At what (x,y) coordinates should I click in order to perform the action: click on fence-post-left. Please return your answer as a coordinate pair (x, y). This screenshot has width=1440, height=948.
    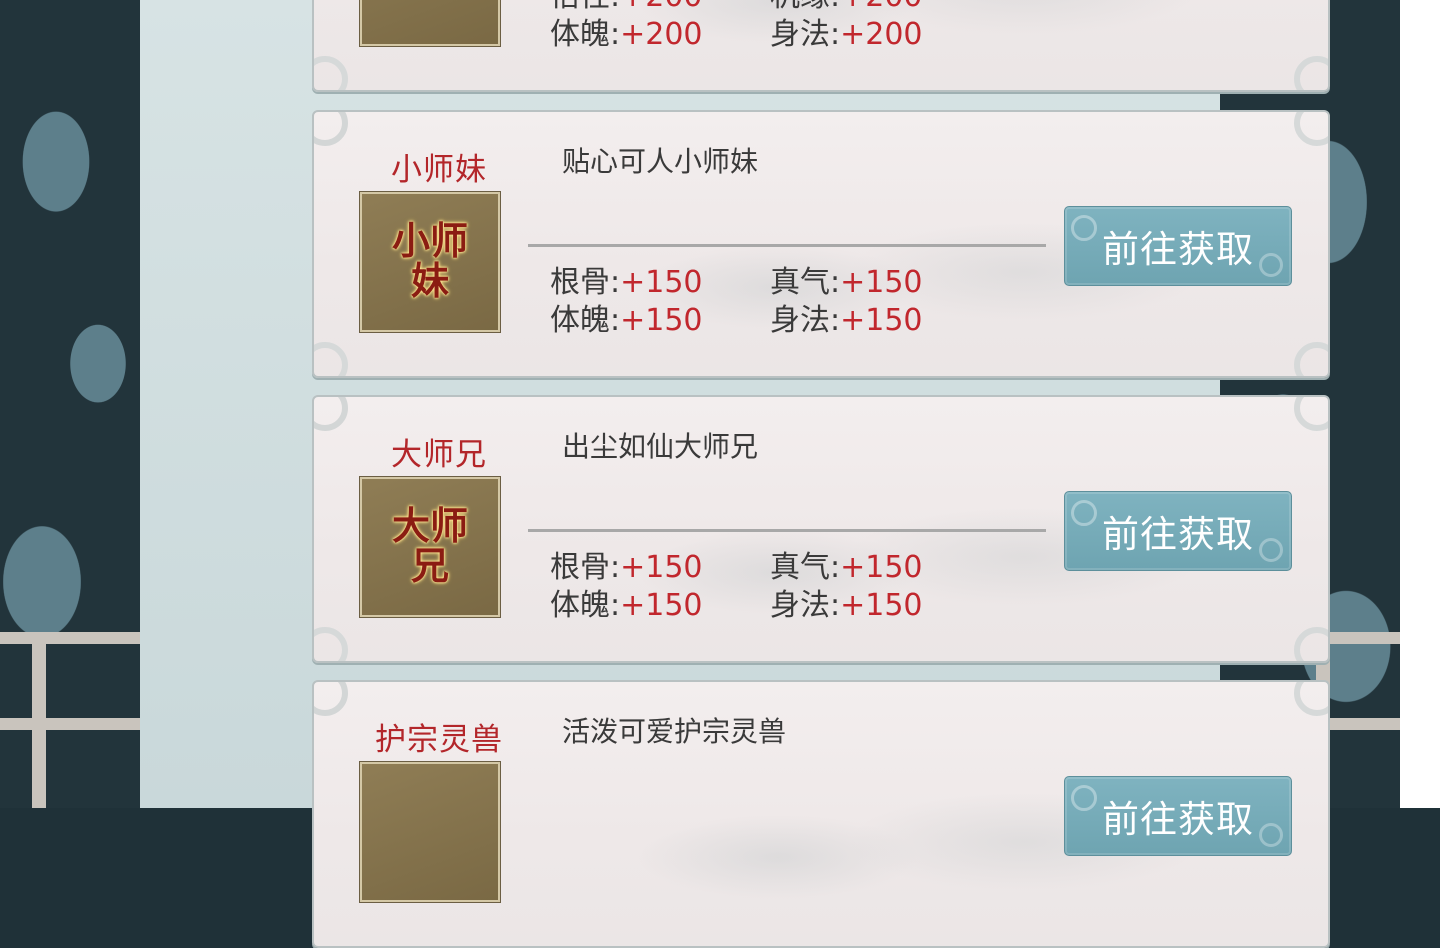
    Looking at the image, I should click on (39, 720).